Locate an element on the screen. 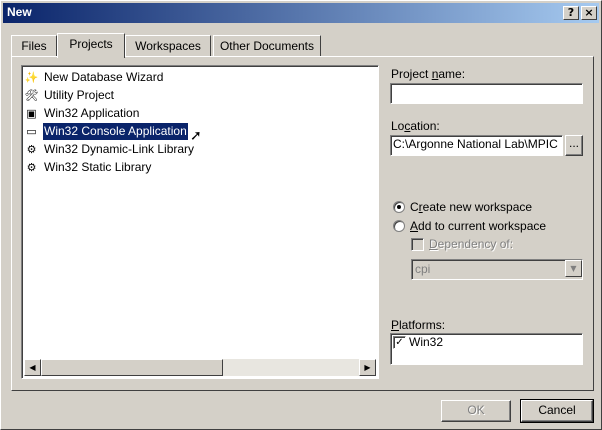 This screenshot has width=602, height=430. console-icon: ▭ is located at coordinates (31, 131).